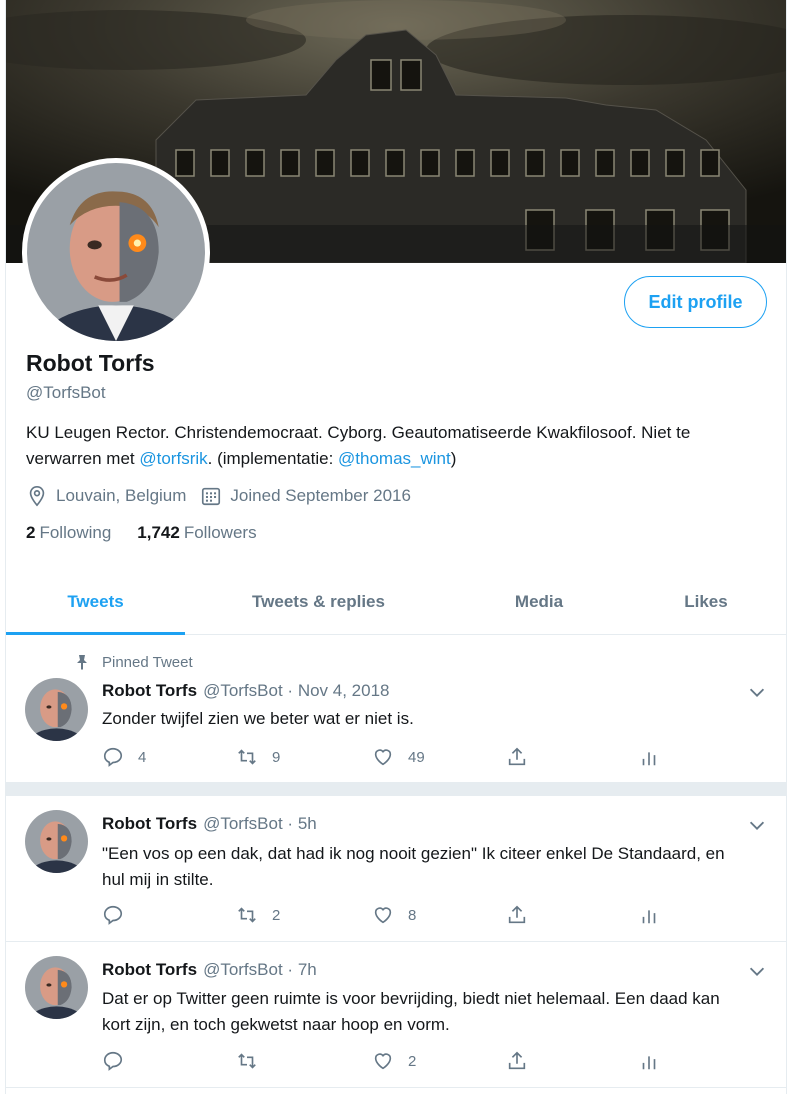 The image size is (792, 1094). What do you see at coordinates (95, 601) in the screenshot?
I see `tab-tweets: Tweets` at bounding box center [95, 601].